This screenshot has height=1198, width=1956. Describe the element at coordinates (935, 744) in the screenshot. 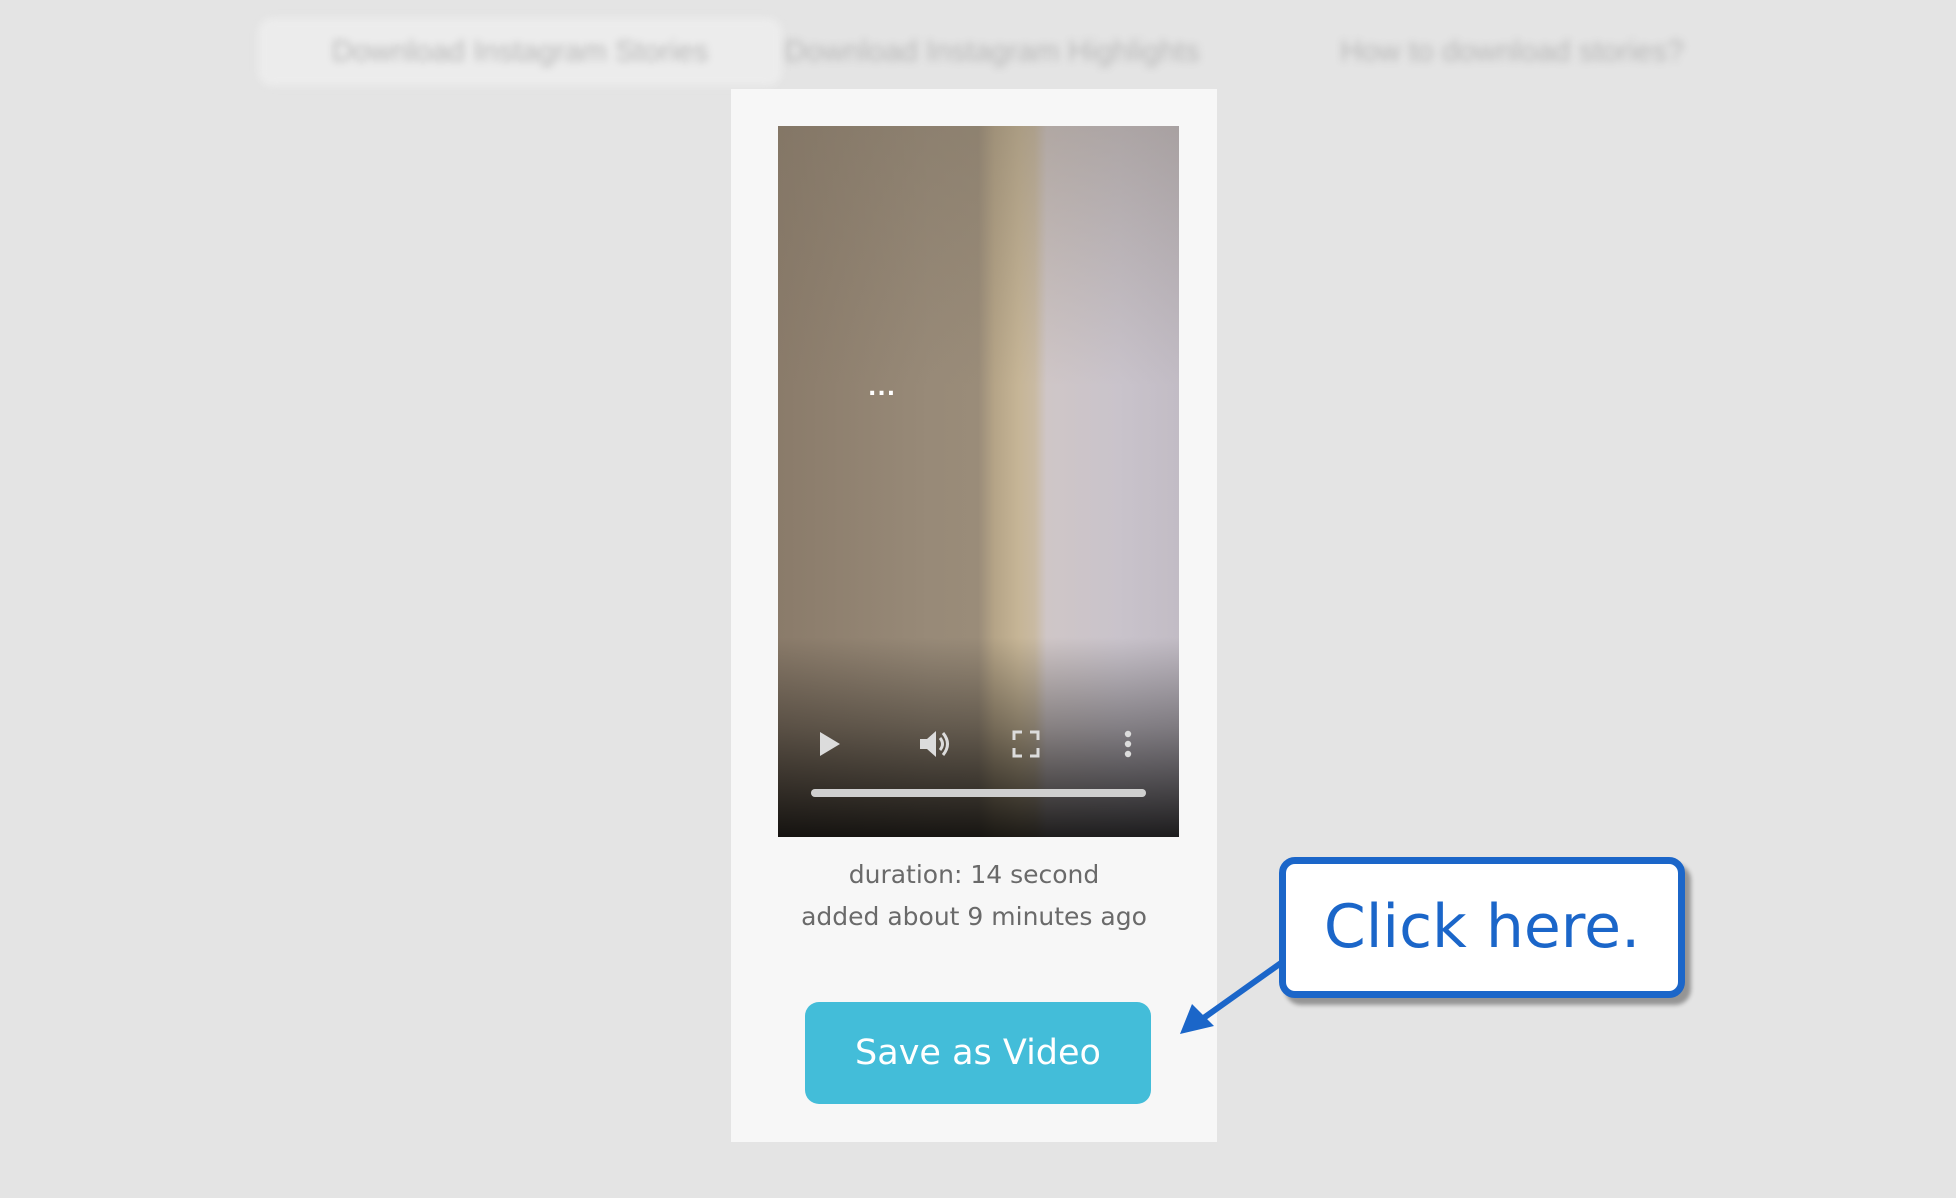

I see `volume-icon` at that location.